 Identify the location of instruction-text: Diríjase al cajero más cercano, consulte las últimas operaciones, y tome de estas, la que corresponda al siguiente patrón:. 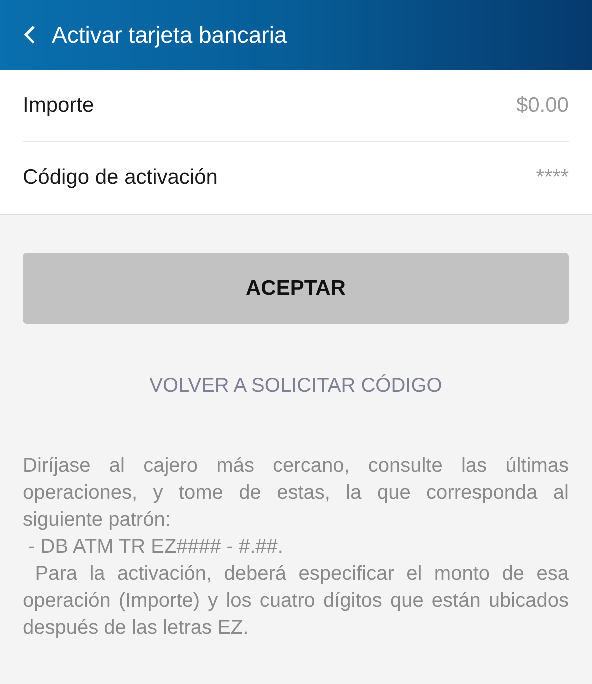
(296, 493).